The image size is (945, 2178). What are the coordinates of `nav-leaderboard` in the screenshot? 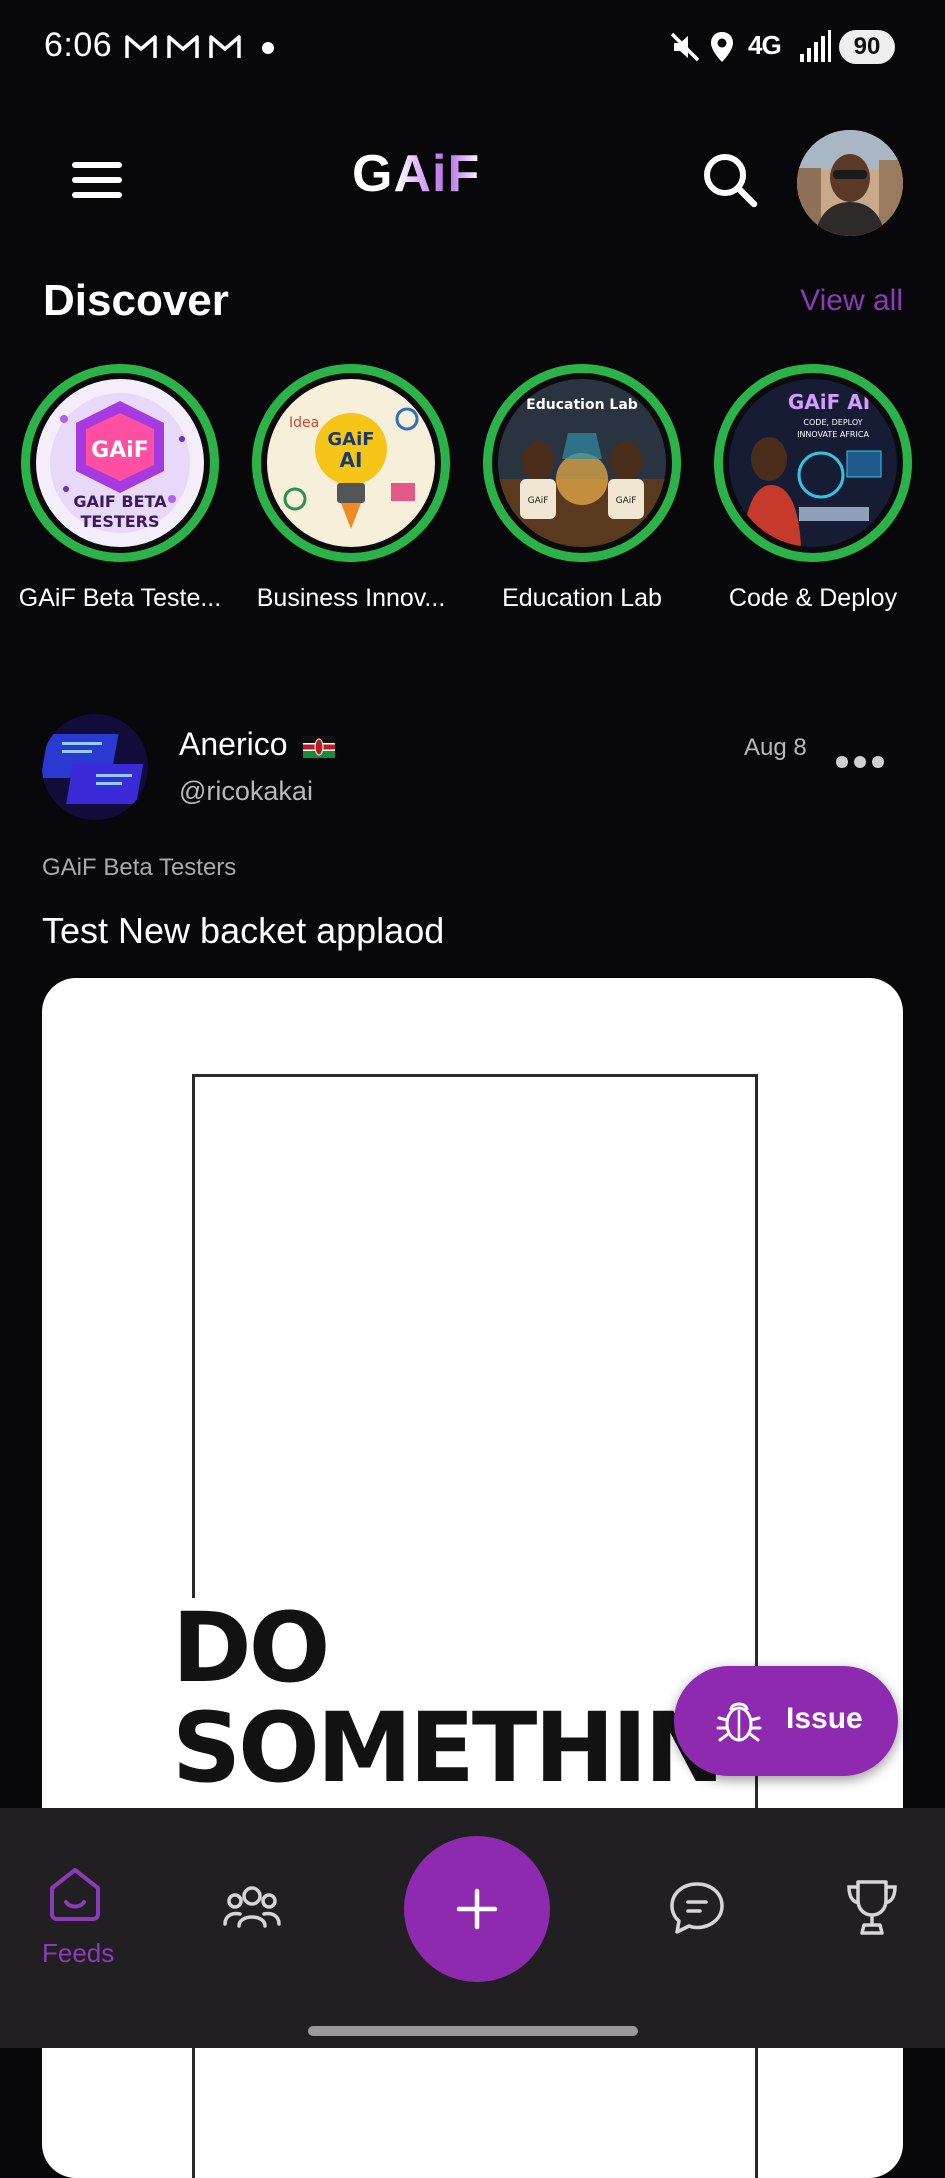 It's located at (874, 1910).